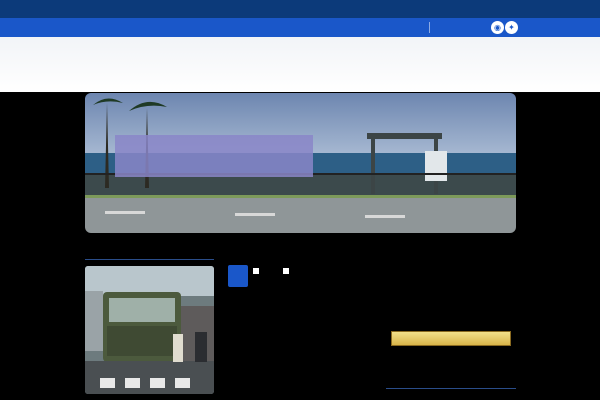 This screenshot has height=400, width=600. What do you see at coordinates (451, 388) in the screenshot?
I see `sidebar-divider` at bounding box center [451, 388].